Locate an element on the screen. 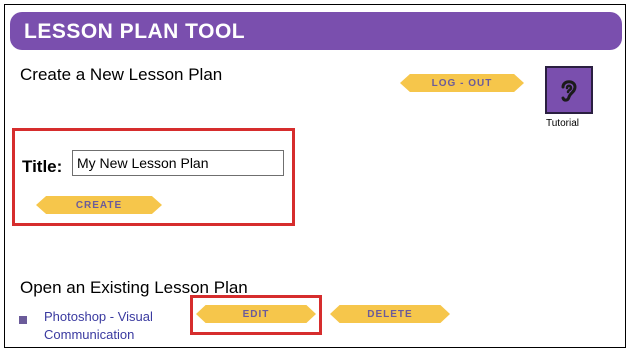 The image size is (632, 352). title-label: Title: is located at coordinates (42, 166).